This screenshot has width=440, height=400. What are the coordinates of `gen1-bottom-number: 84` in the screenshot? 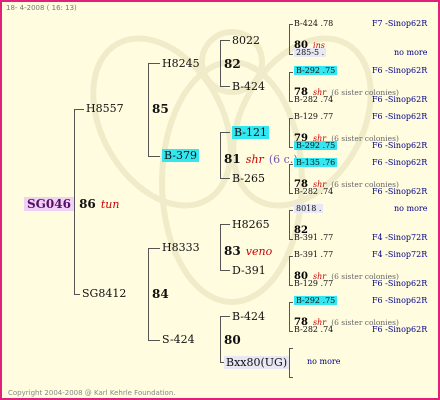 It's located at (160, 294).